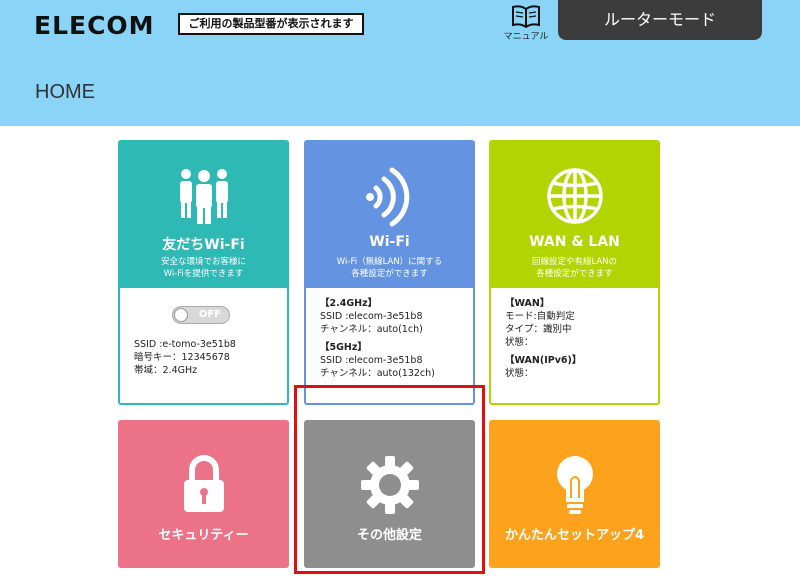 The width and height of the screenshot is (800, 582). What do you see at coordinates (203, 262) in the screenshot?
I see `card-description-line: 安全な環境でお客様に` at bounding box center [203, 262].